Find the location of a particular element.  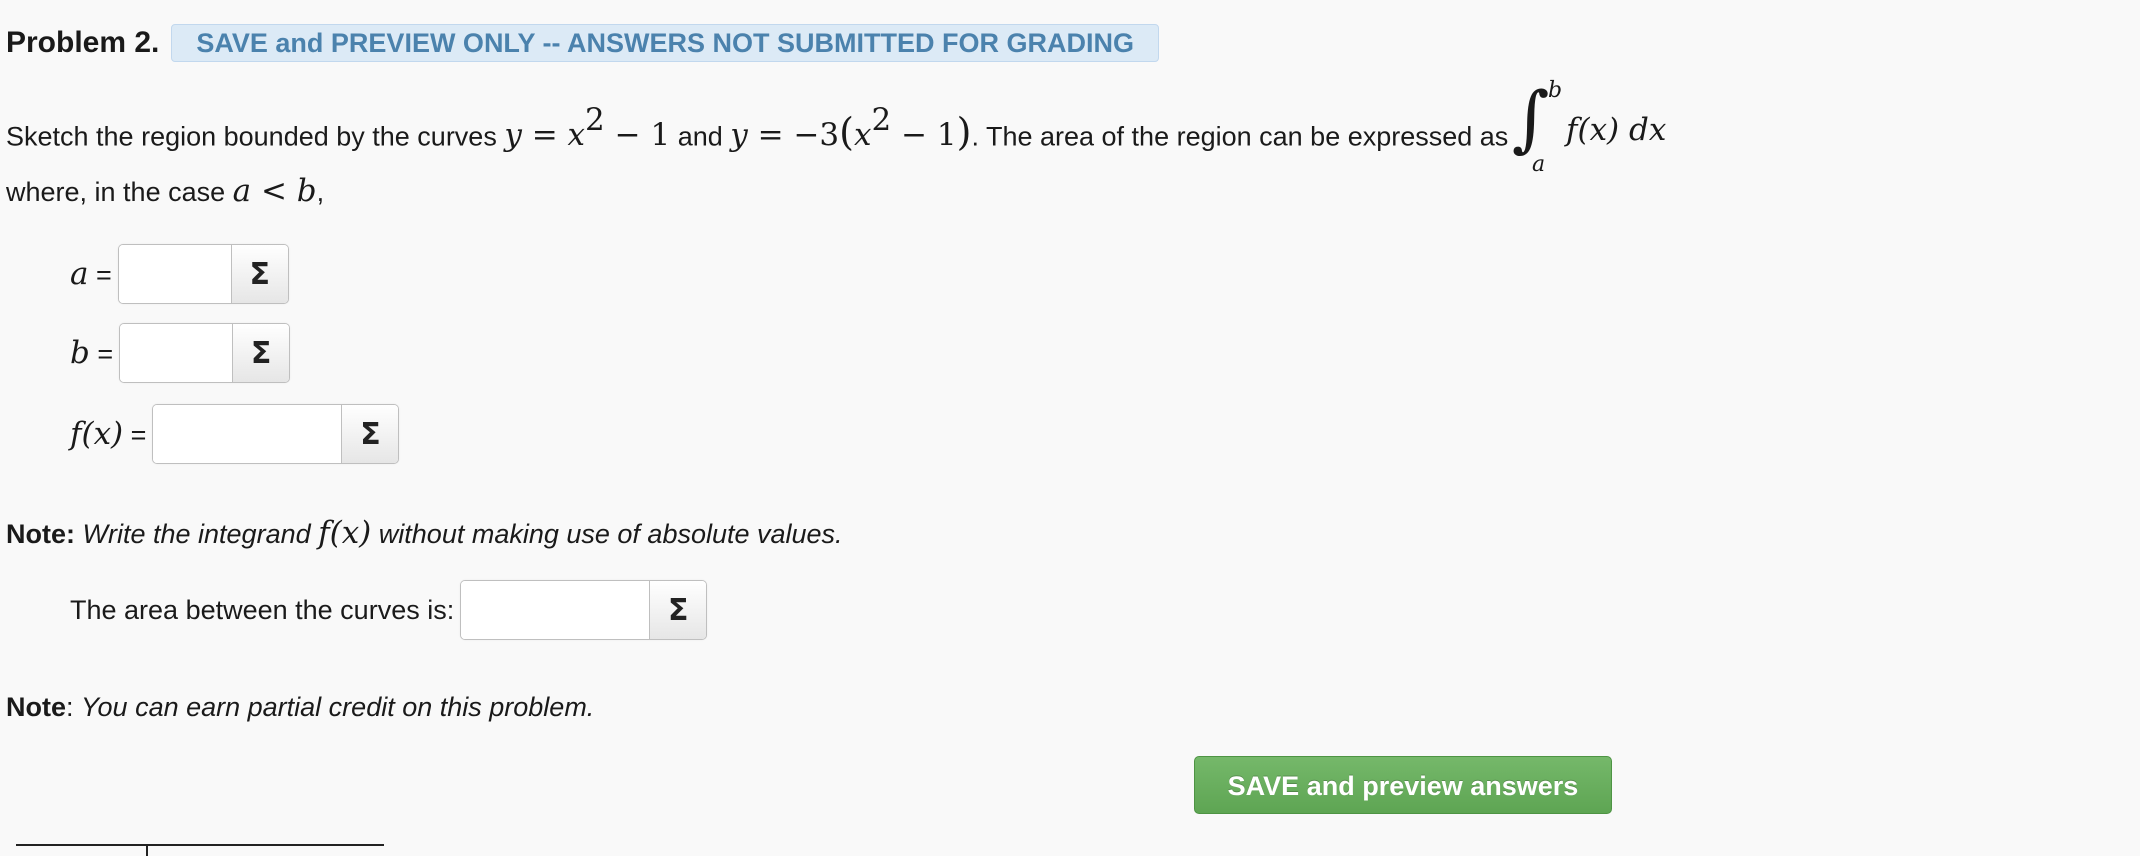

answer-label-fx: f(x) is located at coordinates (97, 434).